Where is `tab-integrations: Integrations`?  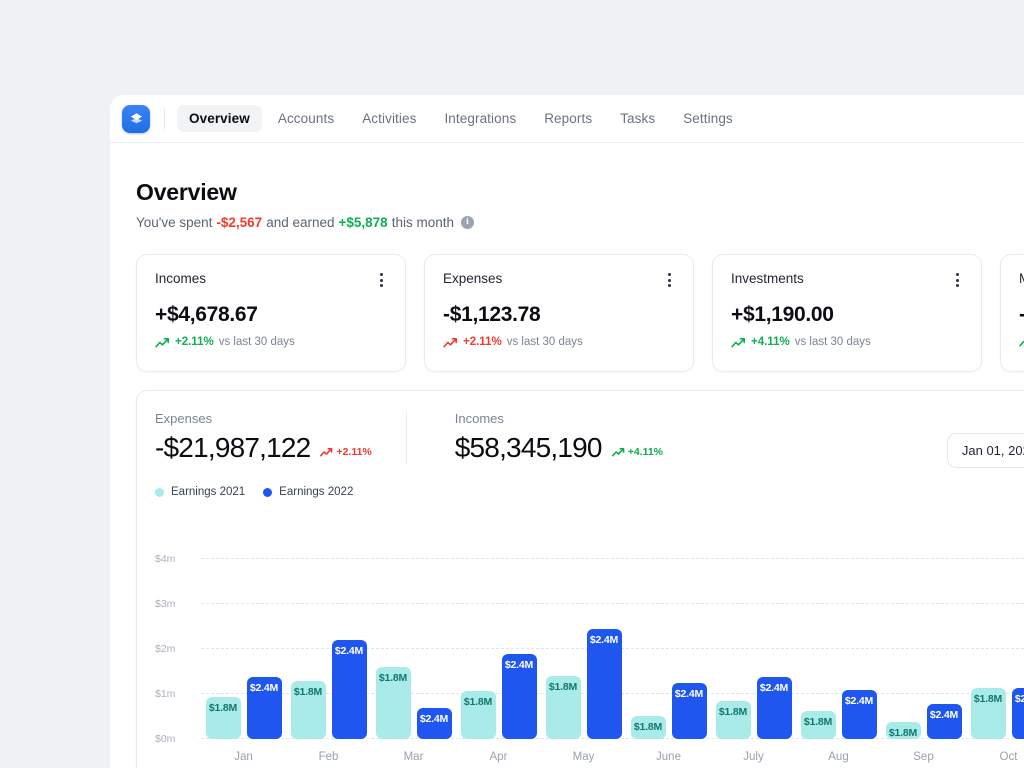 tab-integrations: Integrations is located at coordinates (480, 118).